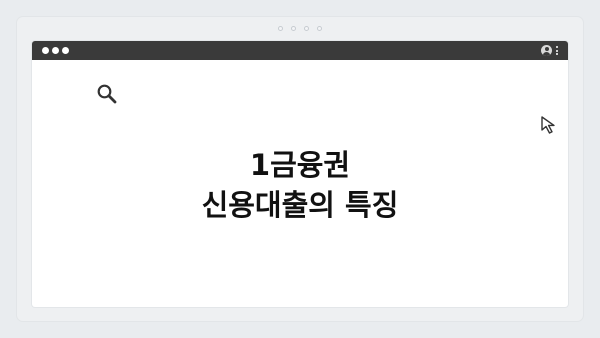 The width and height of the screenshot is (600, 338). I want to click on headline-line-1: 1금융권, so click(300, 165).